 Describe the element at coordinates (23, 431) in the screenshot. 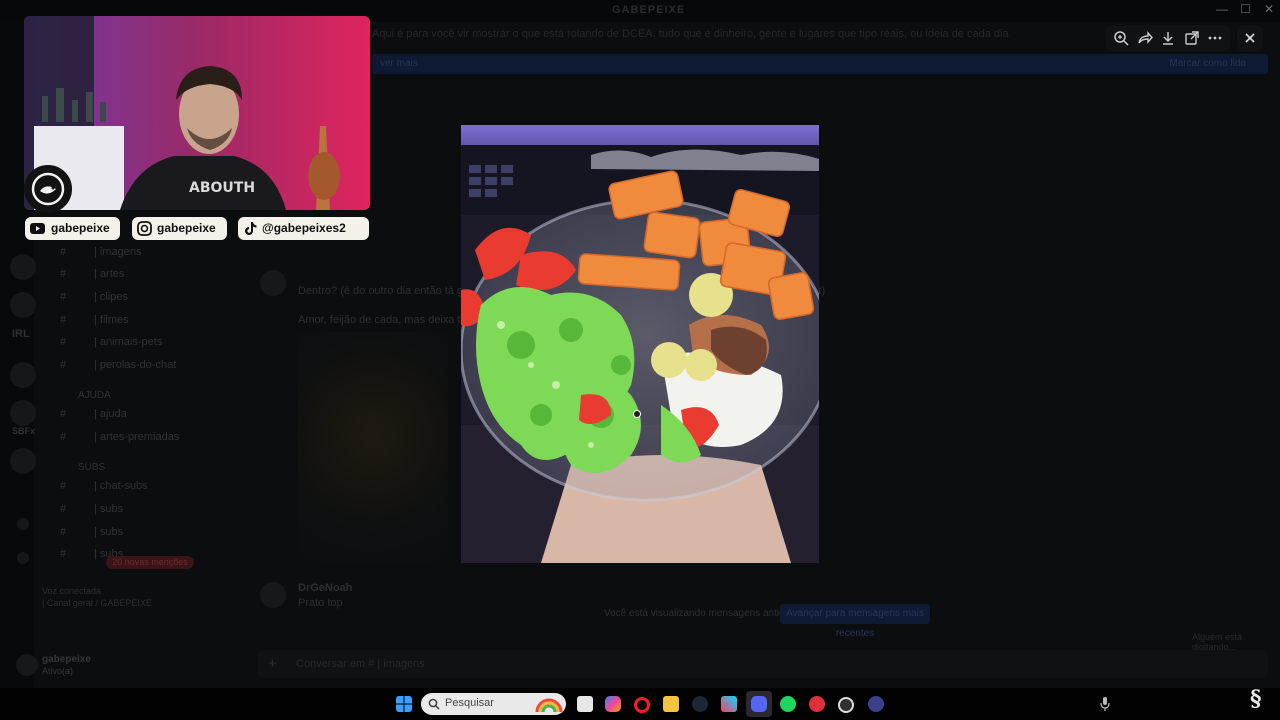

I see `server-label-sub: SBFx` at that location.